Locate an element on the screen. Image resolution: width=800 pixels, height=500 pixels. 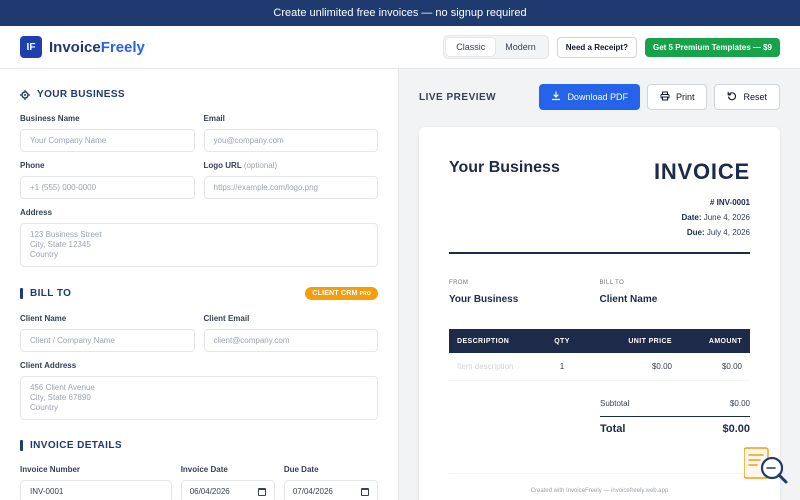
logo-url-input: https://example.com/logo.png is located at coordinates (290, 187).